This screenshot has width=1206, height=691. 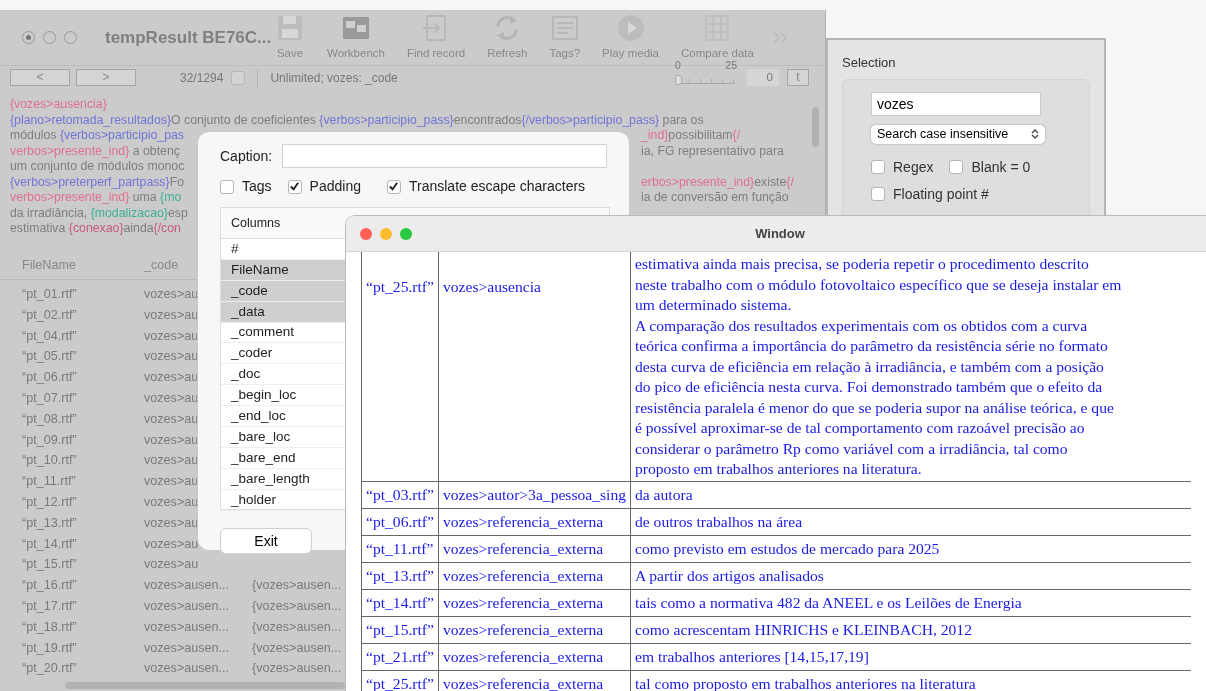 What do you see at coordinates (400, 548) in the screenshot?
I see `table-cell: “pt_11.rtf”` at bounding box center [400, 548].